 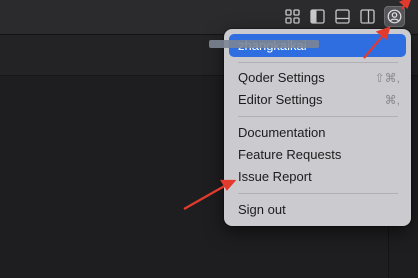 I want to click on menu-item-label: Documentation, so click(x=282, y=132).